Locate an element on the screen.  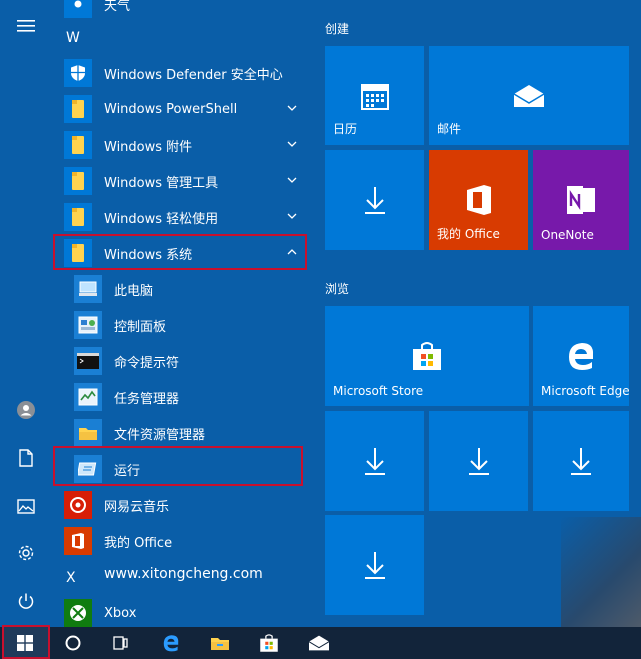
app-label: 命令提示符 is located at coordinates (147, 363).